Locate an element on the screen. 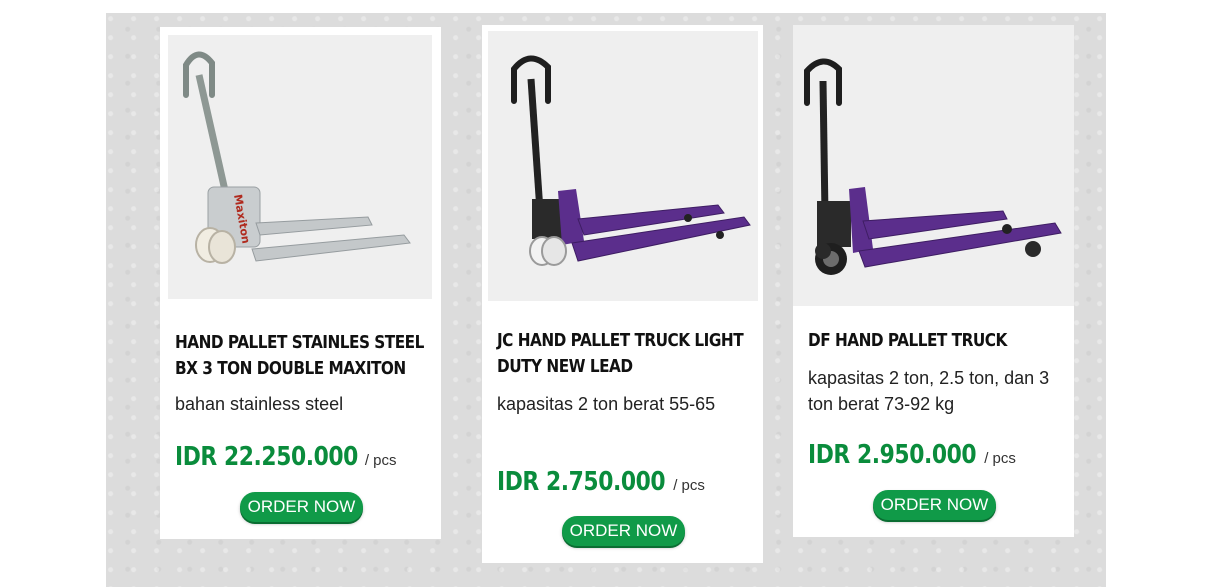  product-title: JC HAND PALLET TRUCK LIGHT DUTY NEW LEAD is located at coordinates (633, 354).